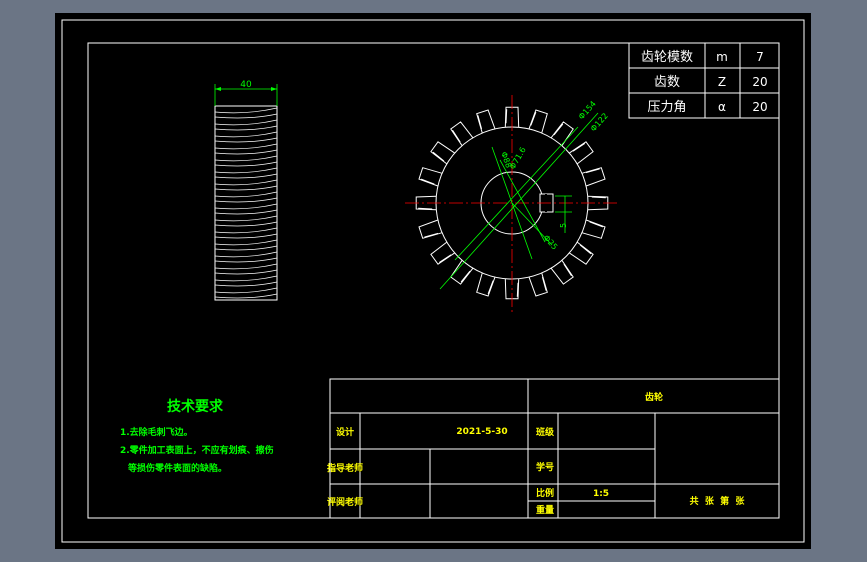 This screenshot has height=562, width=867. I want to click on param-value-teeth: 20, so click(759, 82).